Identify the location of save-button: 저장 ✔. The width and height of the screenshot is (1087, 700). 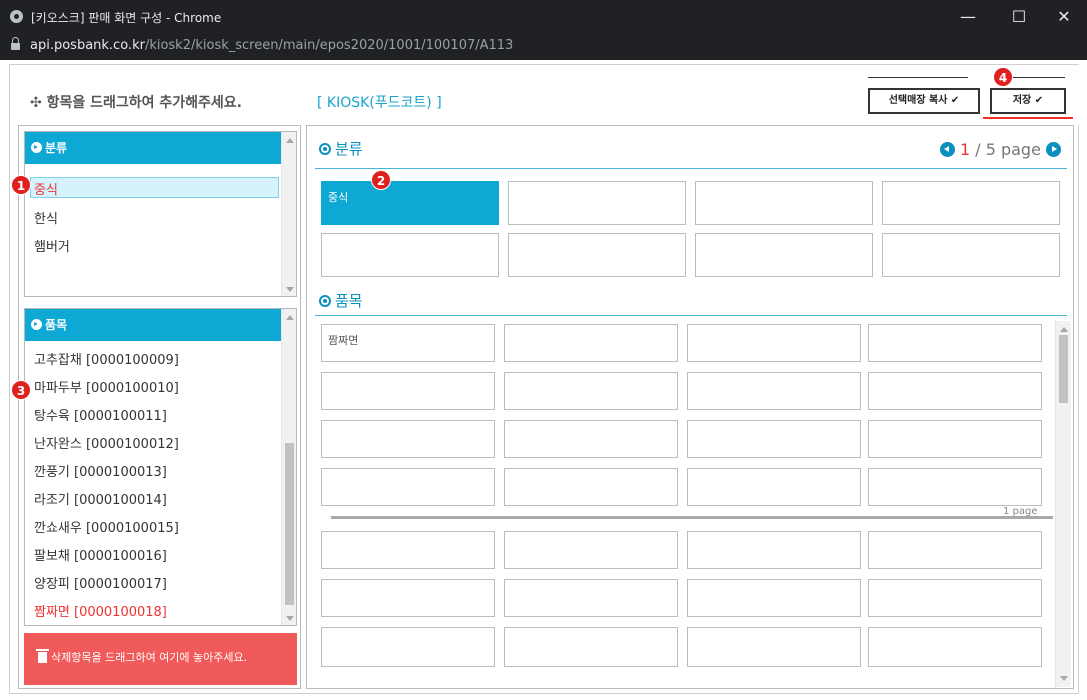
(1028, 101).